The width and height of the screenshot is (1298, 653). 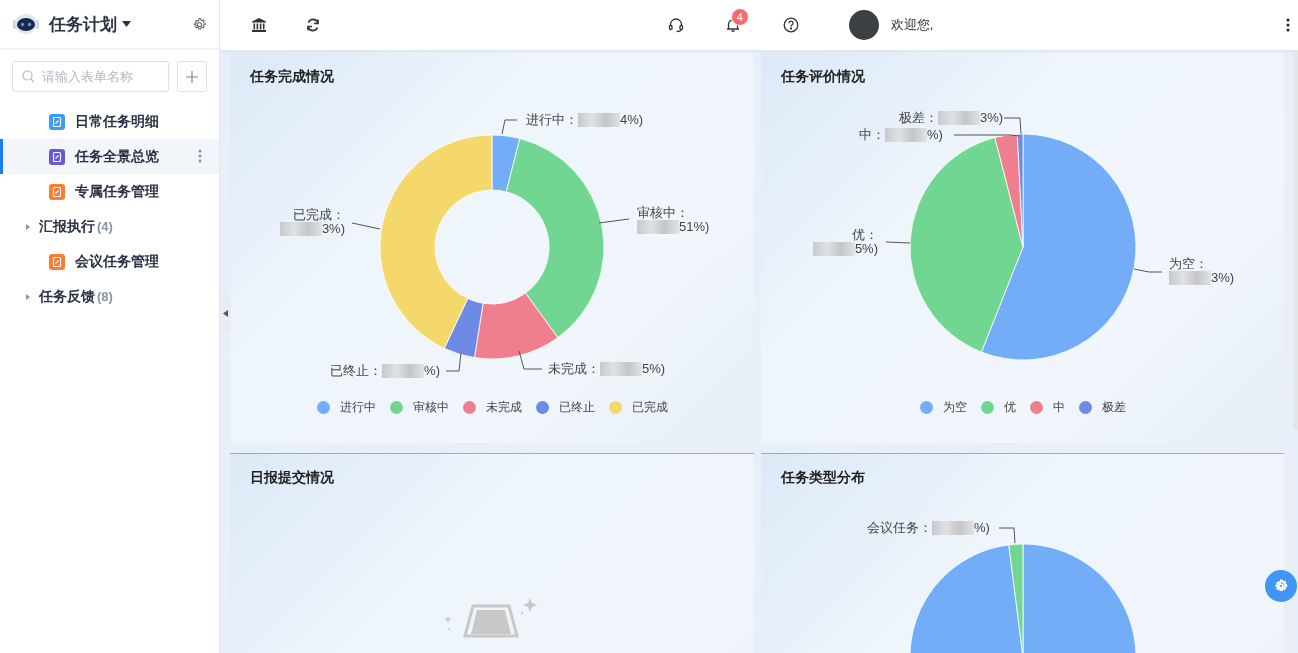 What do you see at coordinates (675, 25) in the screenshot?
I see `headset-icon` at bounding box center [675, 25].